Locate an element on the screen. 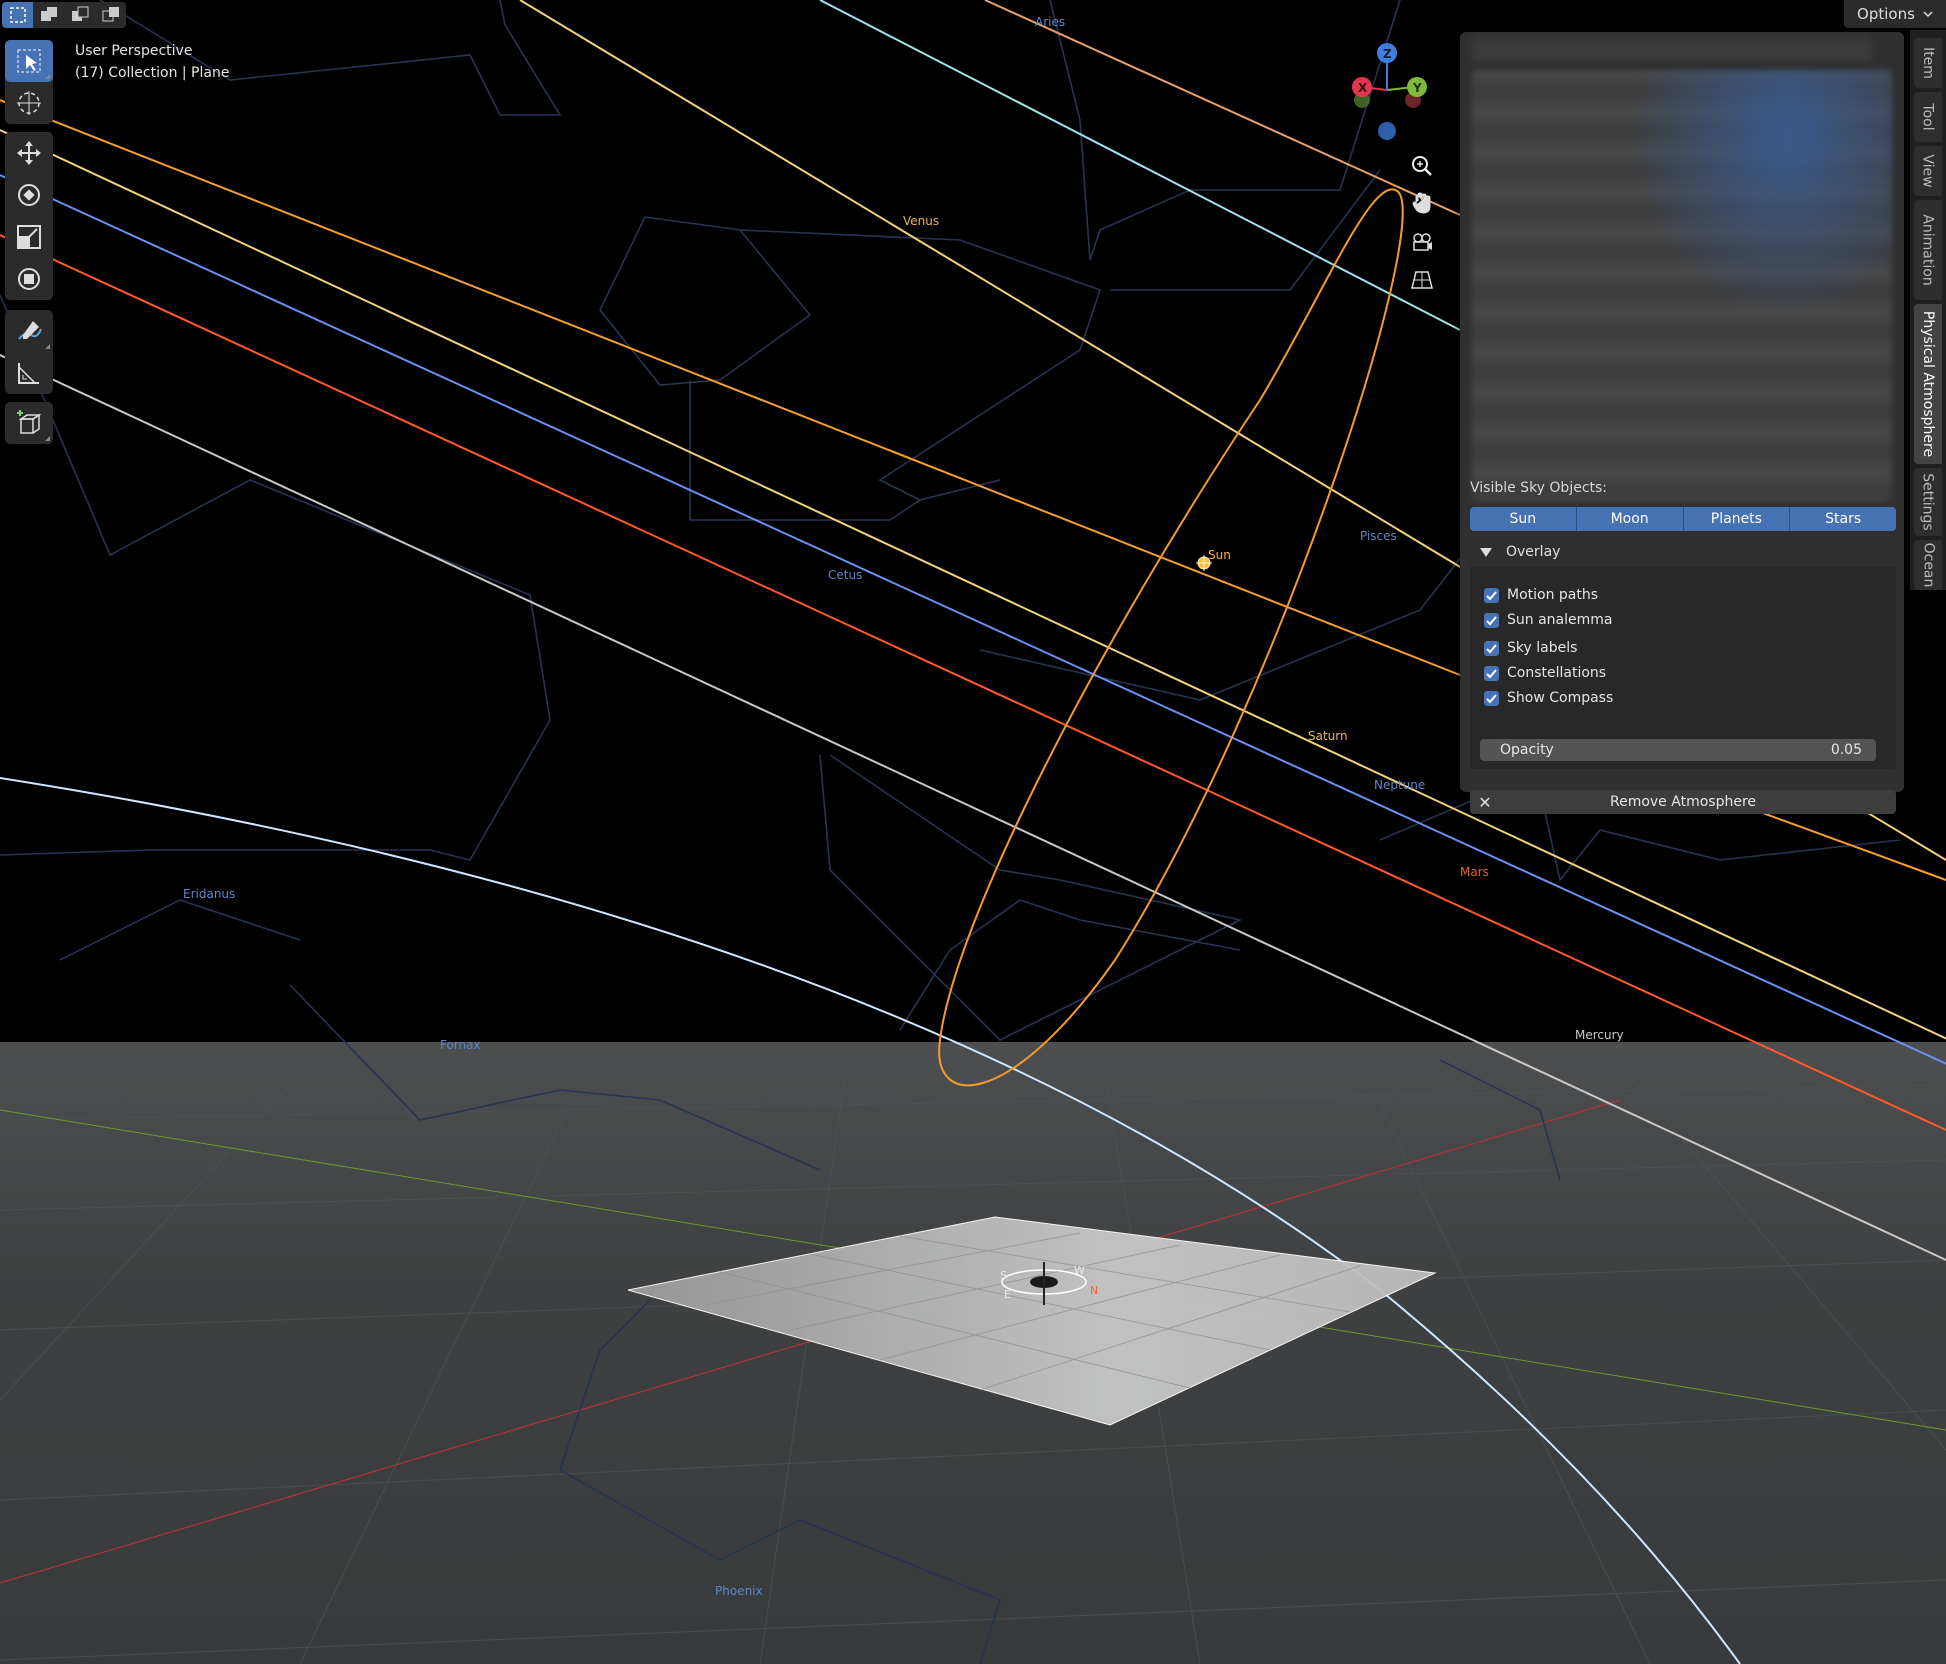 This screenshot has width=1946, height=1664. add-cube-icon is located at coordinates (29, 423).